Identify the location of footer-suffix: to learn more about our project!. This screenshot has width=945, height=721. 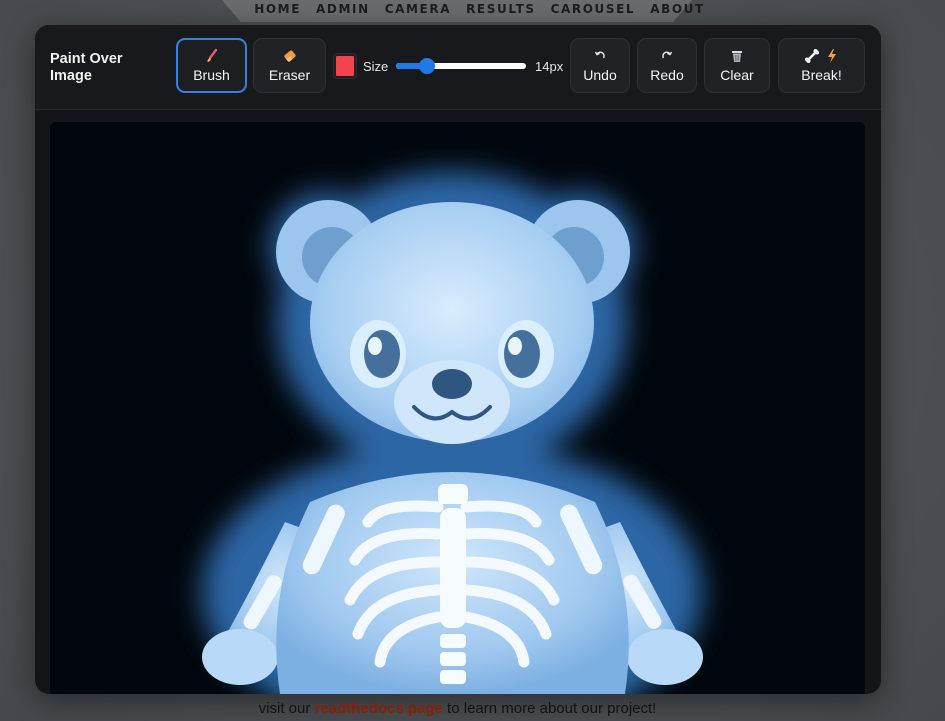
(549, 708).